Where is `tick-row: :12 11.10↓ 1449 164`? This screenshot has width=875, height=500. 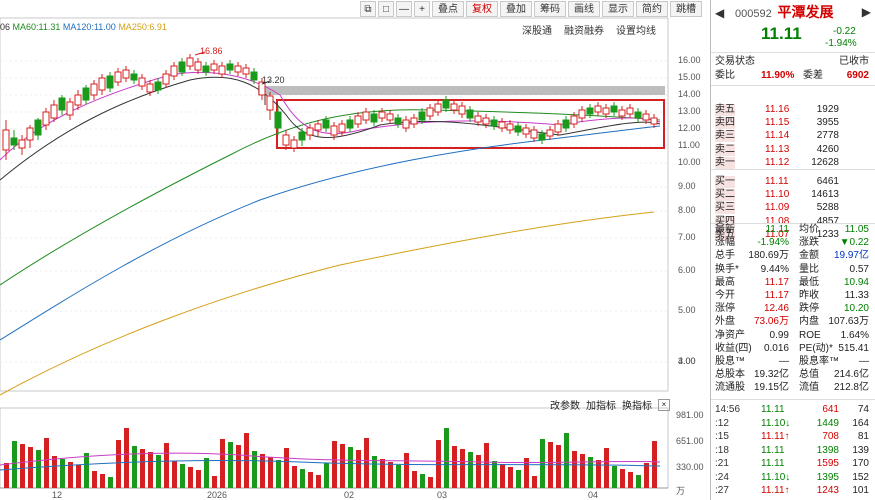
tick-row: :12 11.10↓ 1449 164 is located at coordinates (794, 424).